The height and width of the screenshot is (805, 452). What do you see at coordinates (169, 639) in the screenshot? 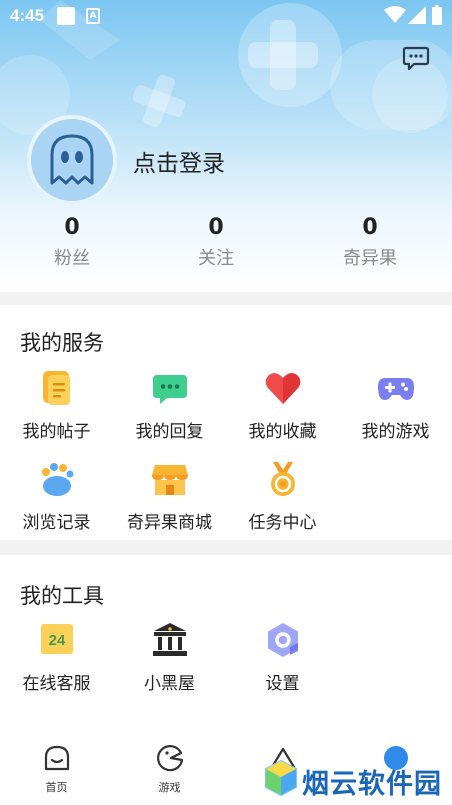
I see `building-icon` at bounding box center [169, 639].